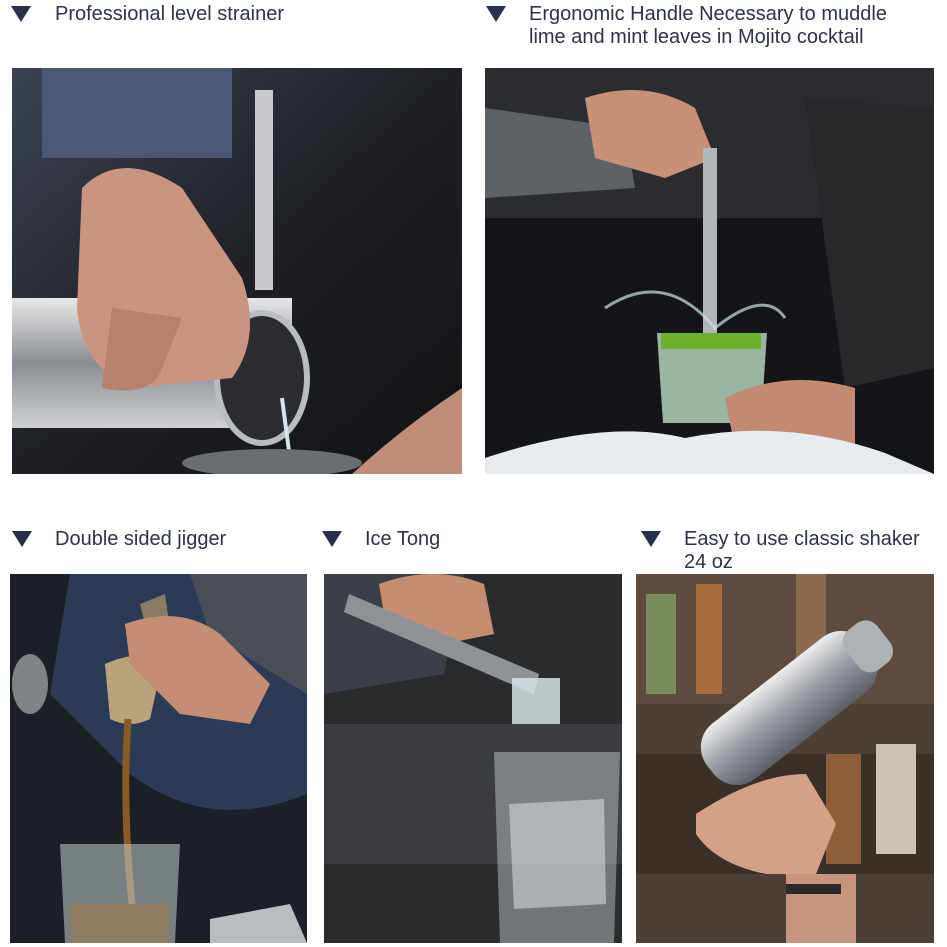 The width and height of the screenshot is (947, 947). Describe the element at coordinates (158, 758) in the screenshot. I see `photo-jigger` at that location.